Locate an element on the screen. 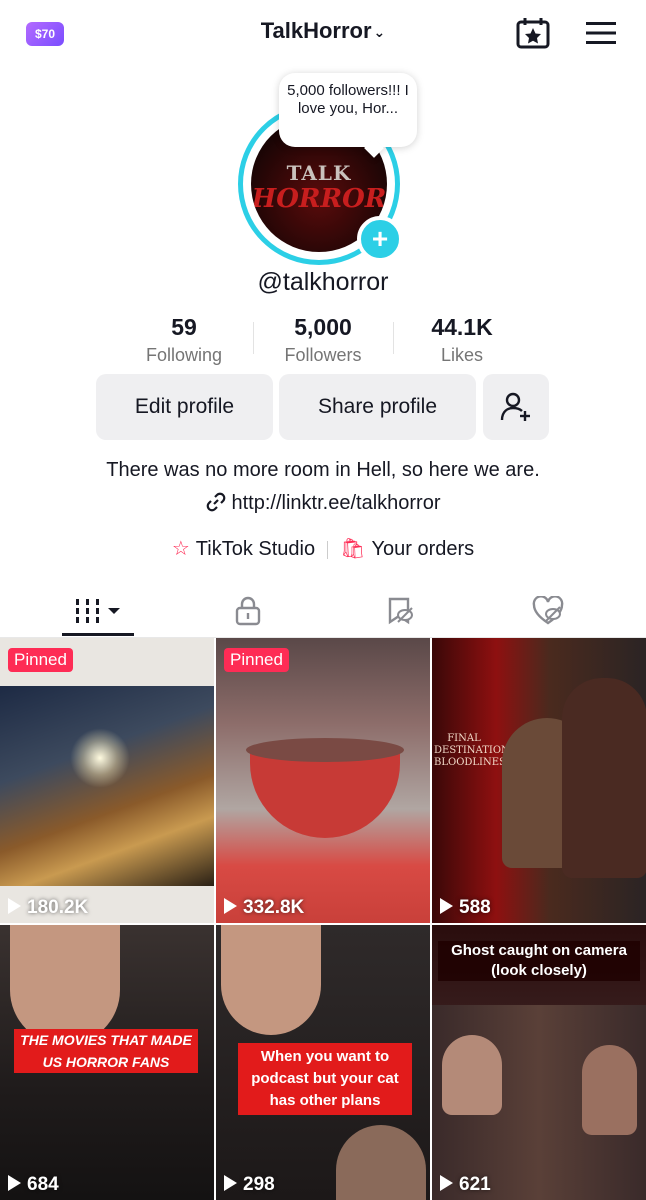 Image resolution: width=646 pixels, height=1200 pixels. profile-stats: 59 Following 5,000 Followers 44.1K Likes is located at coordinates (323, 343).